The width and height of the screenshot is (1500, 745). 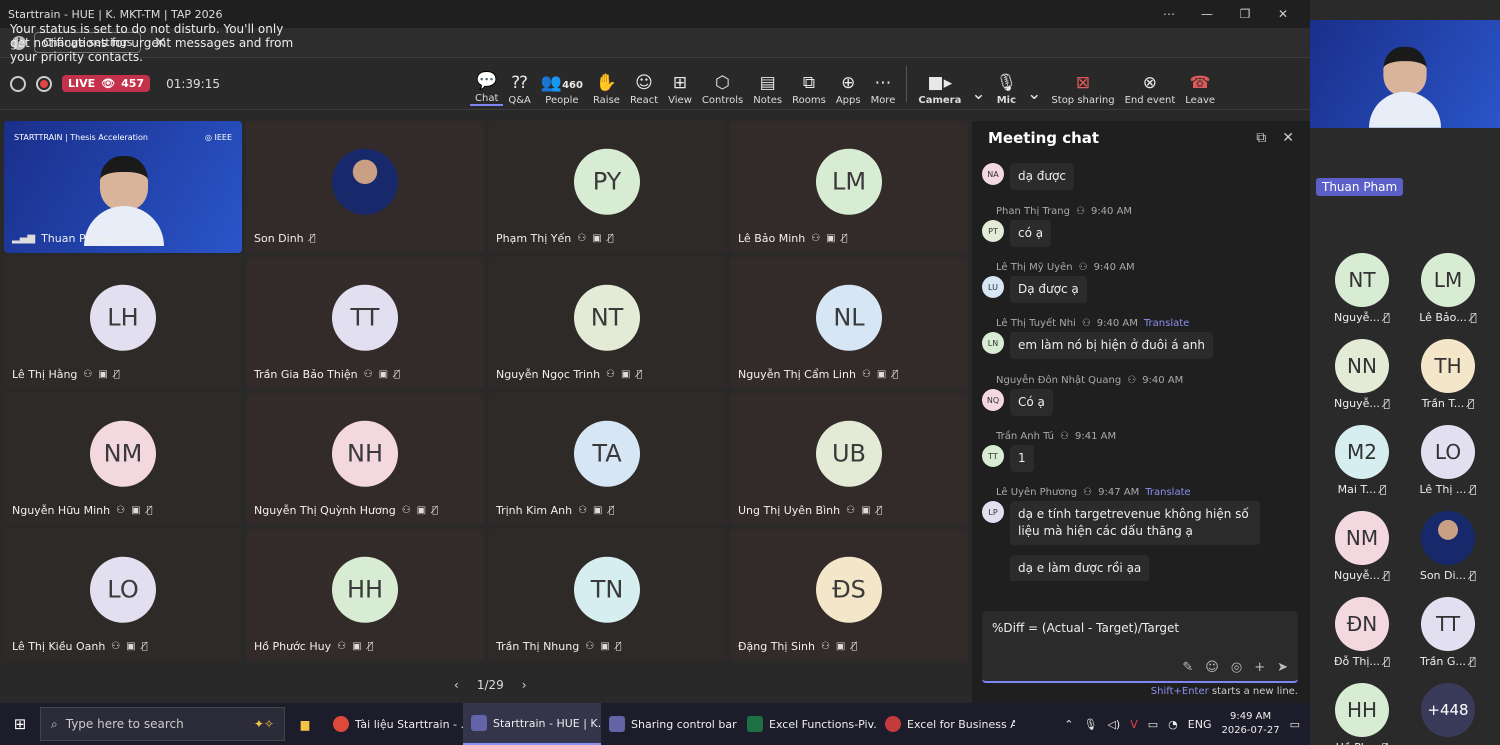 What do you see at coordinates (44, 83) in the screenshot?
I see `record-icon` at bounding box center [44, 83].